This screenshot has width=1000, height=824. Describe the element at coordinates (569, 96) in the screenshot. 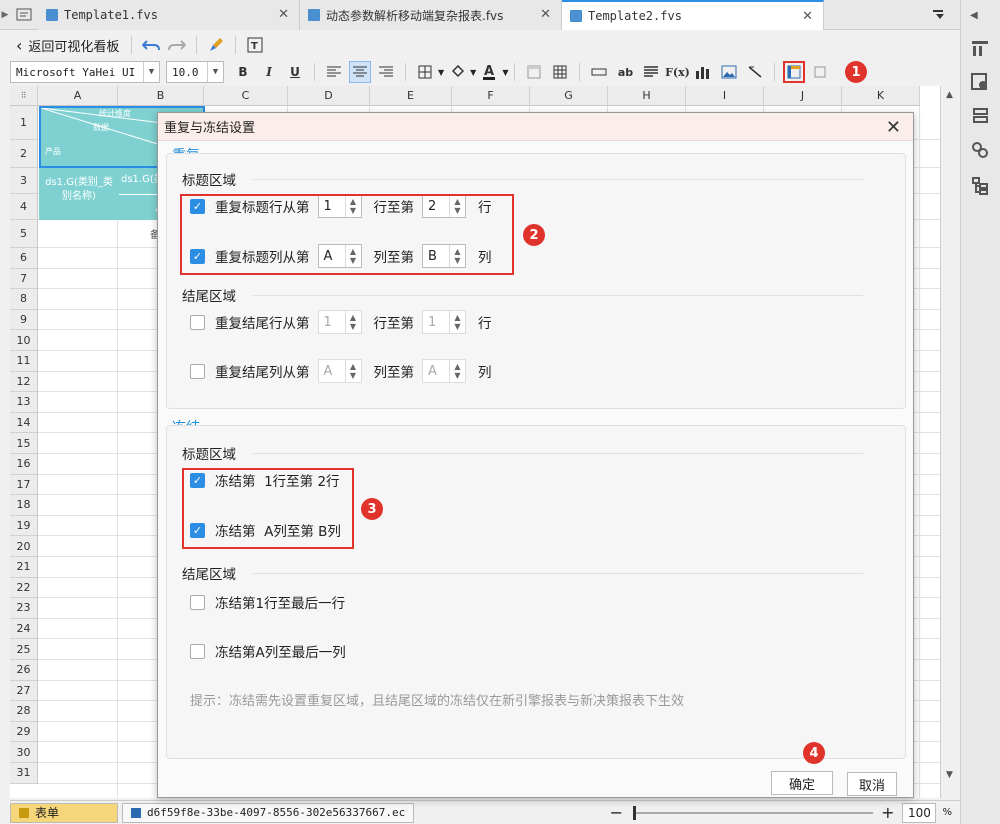

I see `column-header: G` at that location.